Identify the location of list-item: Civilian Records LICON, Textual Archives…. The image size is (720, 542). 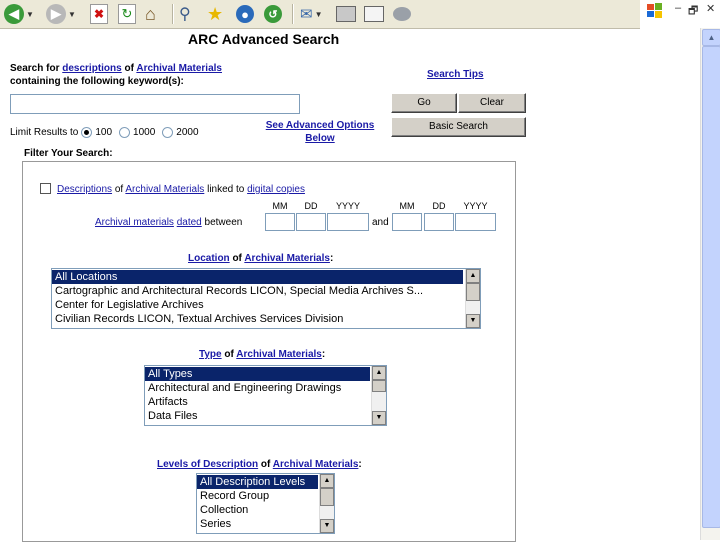
(256, 319).